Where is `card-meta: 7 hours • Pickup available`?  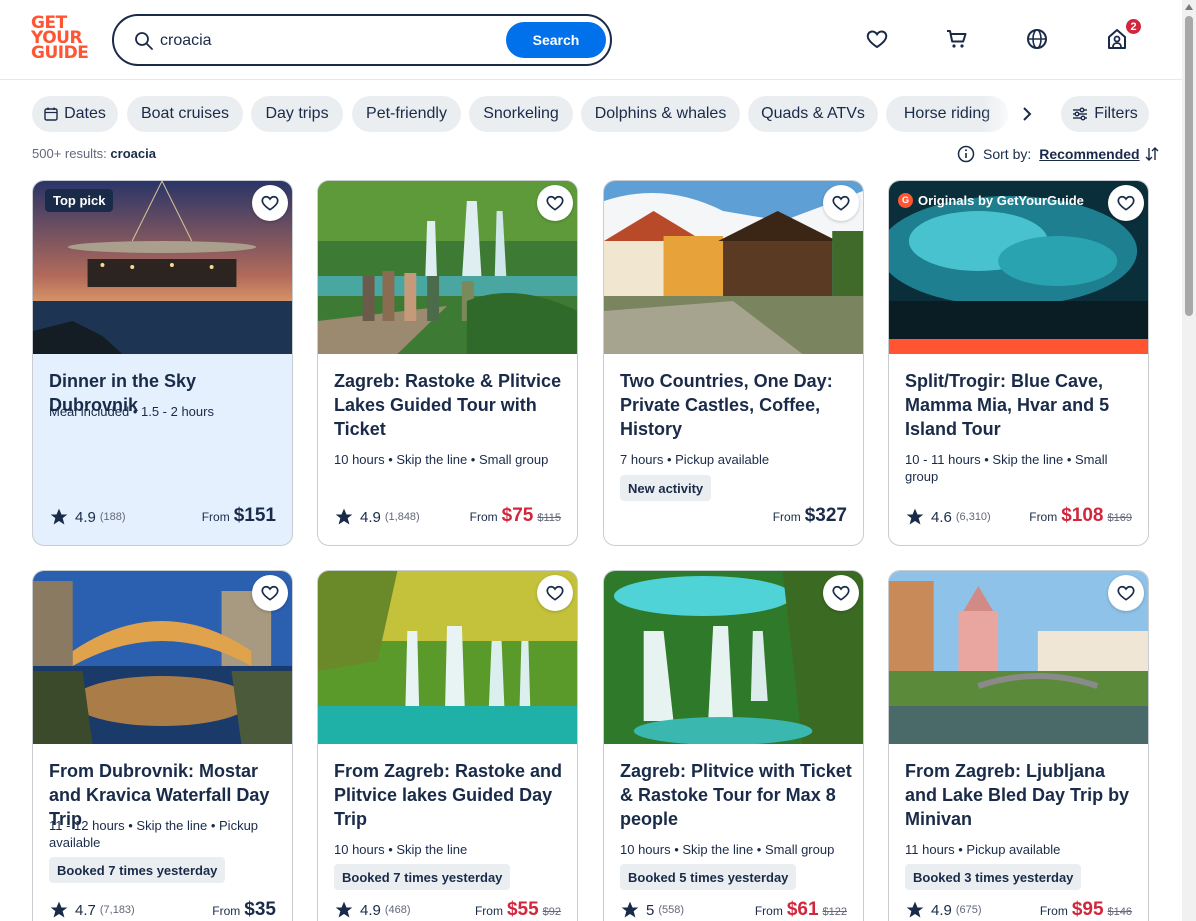
card-meta: 7 hours • Pickup available is located at coordinates (695, 459).